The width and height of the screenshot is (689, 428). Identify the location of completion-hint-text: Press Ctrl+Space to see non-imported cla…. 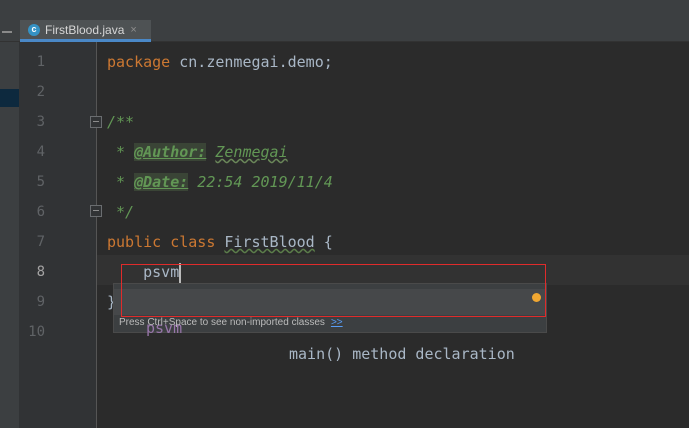
(222, 322).